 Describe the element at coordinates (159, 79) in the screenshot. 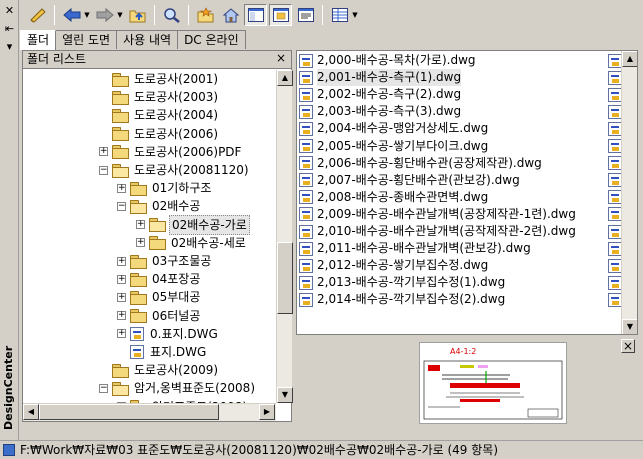

I see `tree-node: 도로공사(2001)` at that location.